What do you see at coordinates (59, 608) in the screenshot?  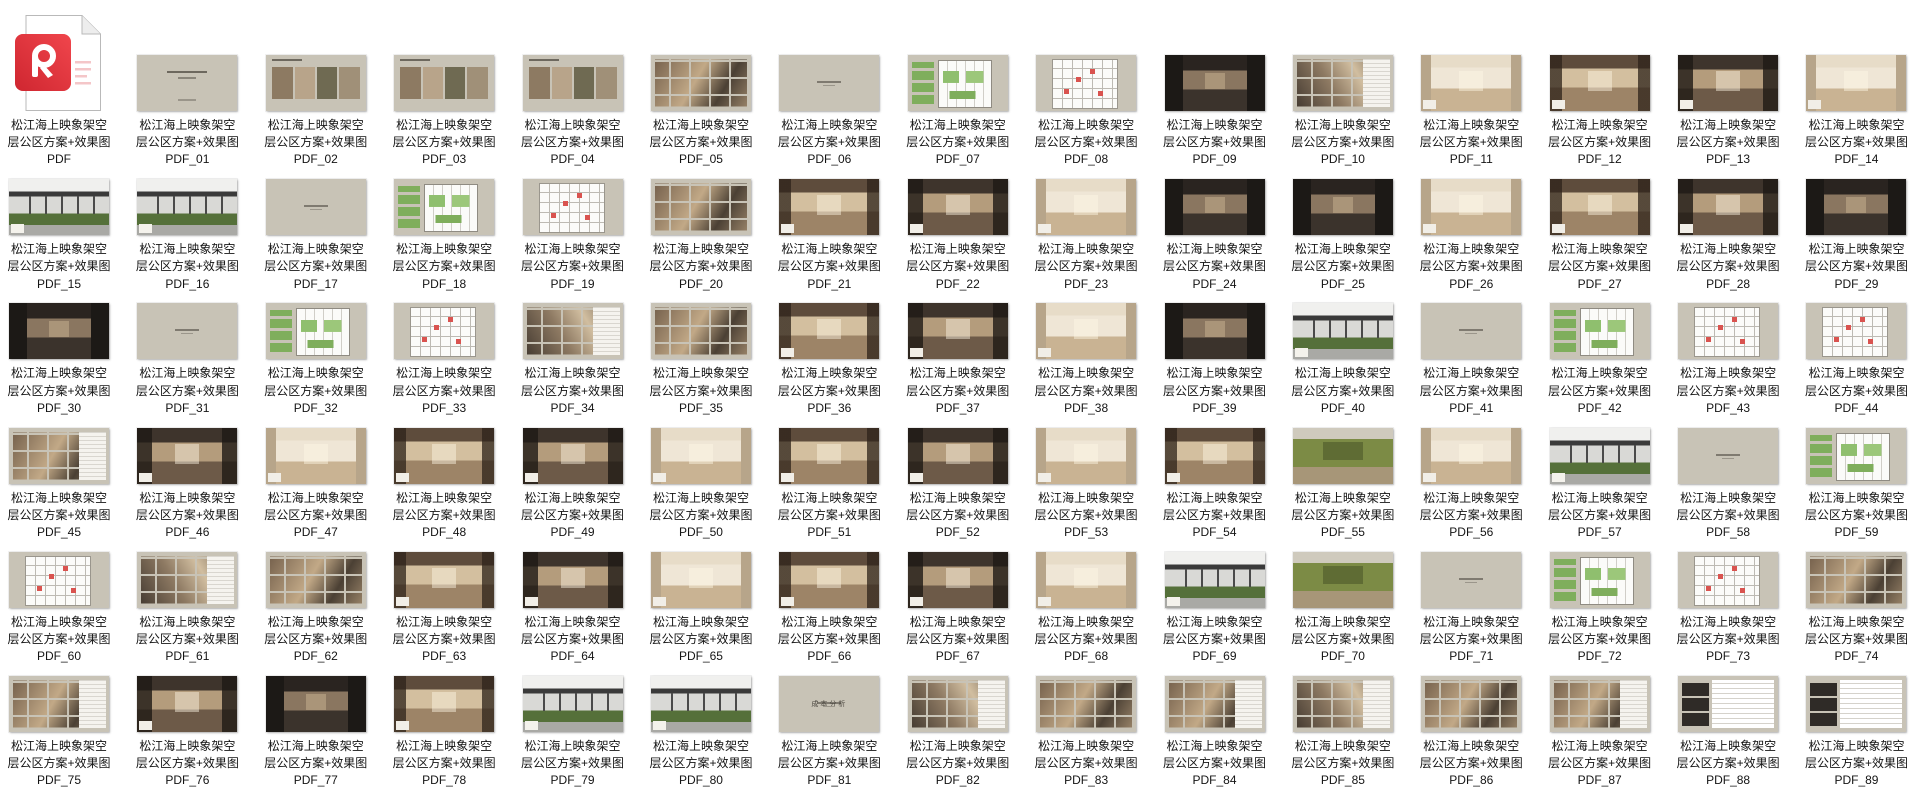 I see `file-item: 松江海上映象架空 层公区方案+效果图 PDF_60` at bounding box center [59, 608].